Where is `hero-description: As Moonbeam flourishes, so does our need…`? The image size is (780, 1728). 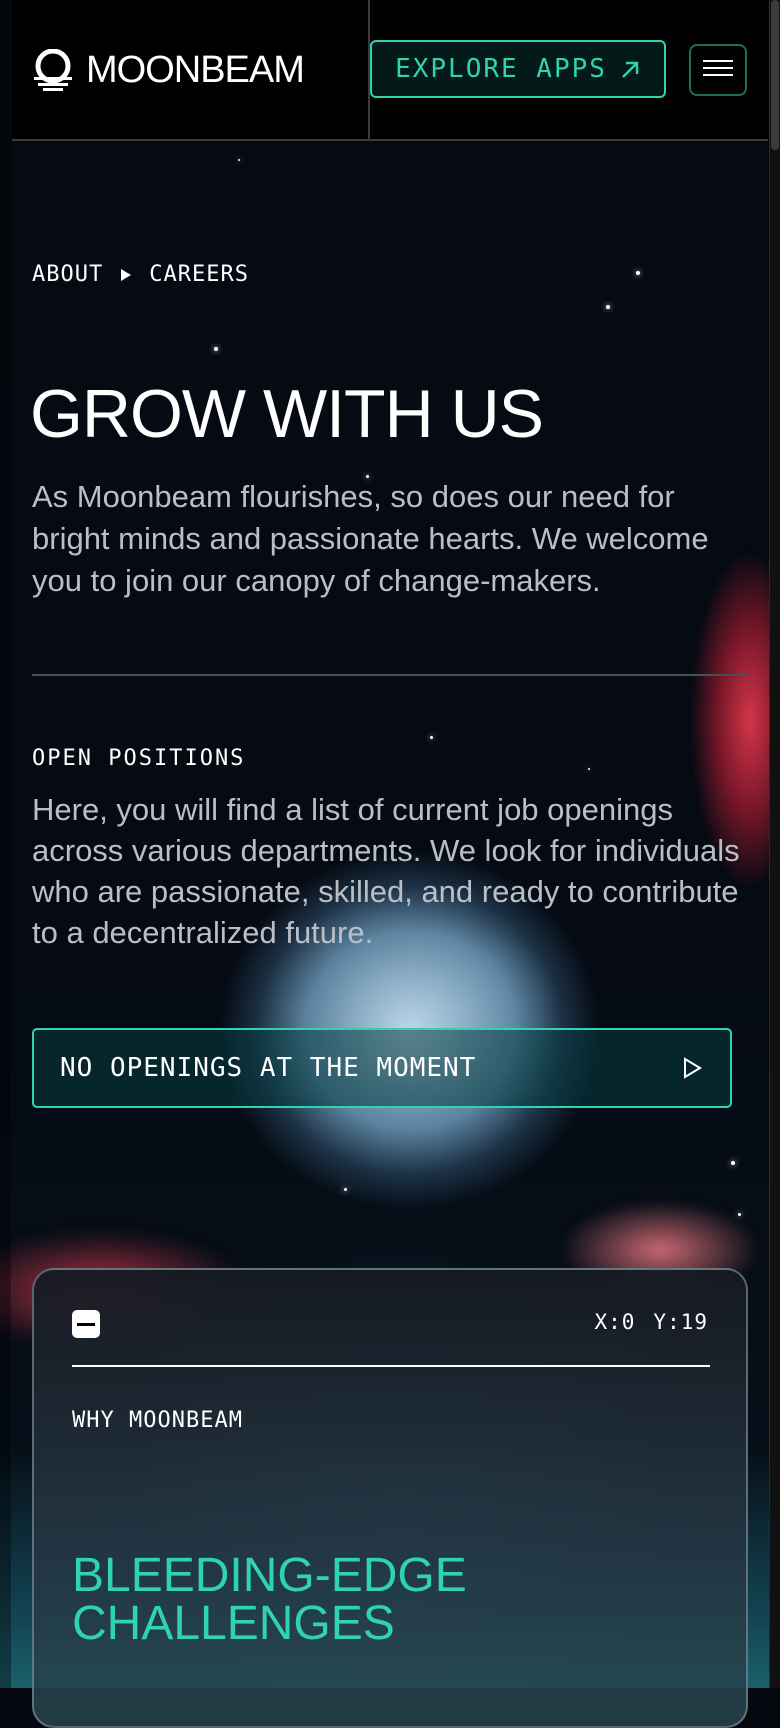
hero-description: As Moonbeam flourishes, so does our need… is located at coordinates (370, 538).